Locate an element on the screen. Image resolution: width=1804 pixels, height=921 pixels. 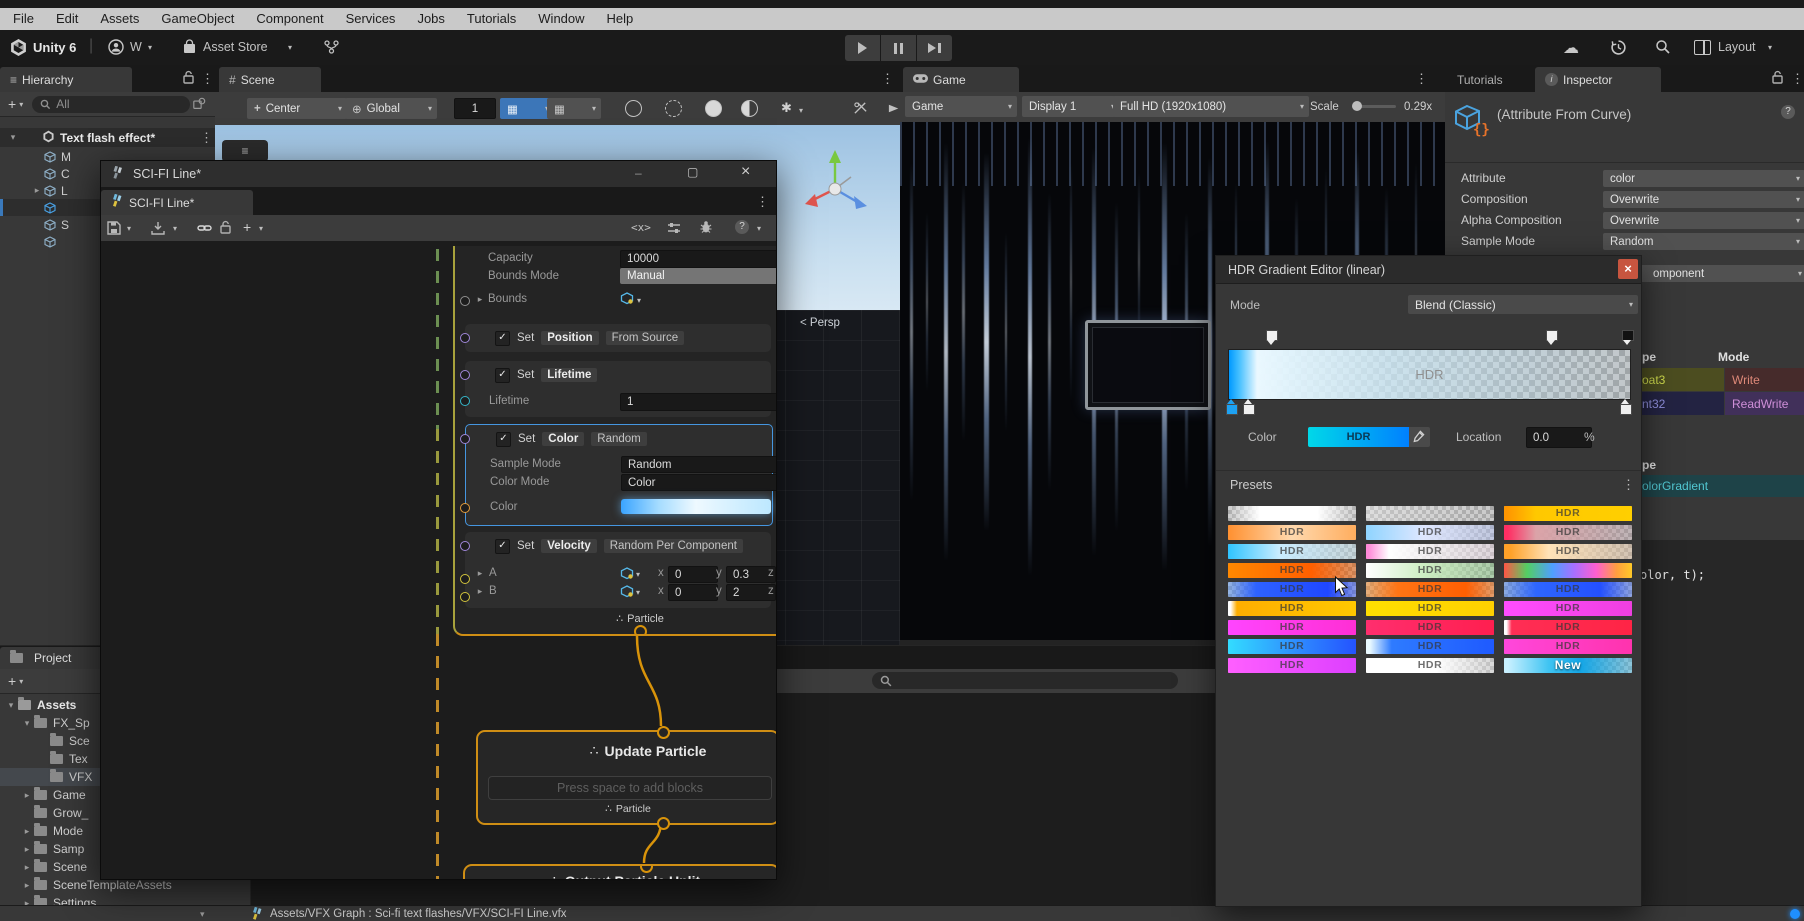
field-dropdown: Random ▾ is located at coordinates (1703, 241).